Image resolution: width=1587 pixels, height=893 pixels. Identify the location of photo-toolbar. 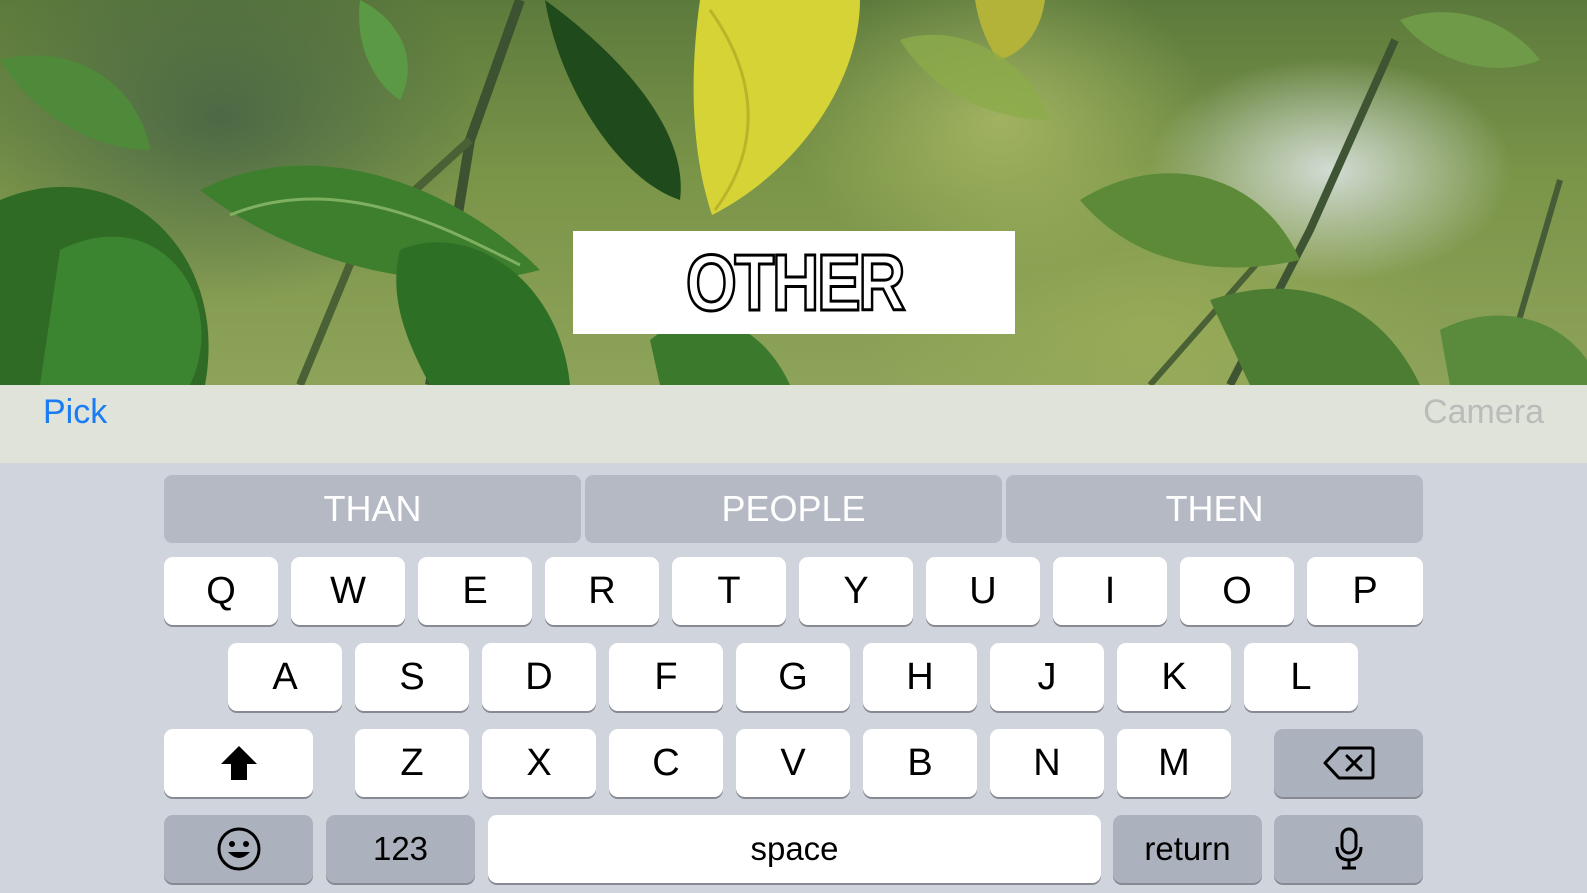
(793, 424).